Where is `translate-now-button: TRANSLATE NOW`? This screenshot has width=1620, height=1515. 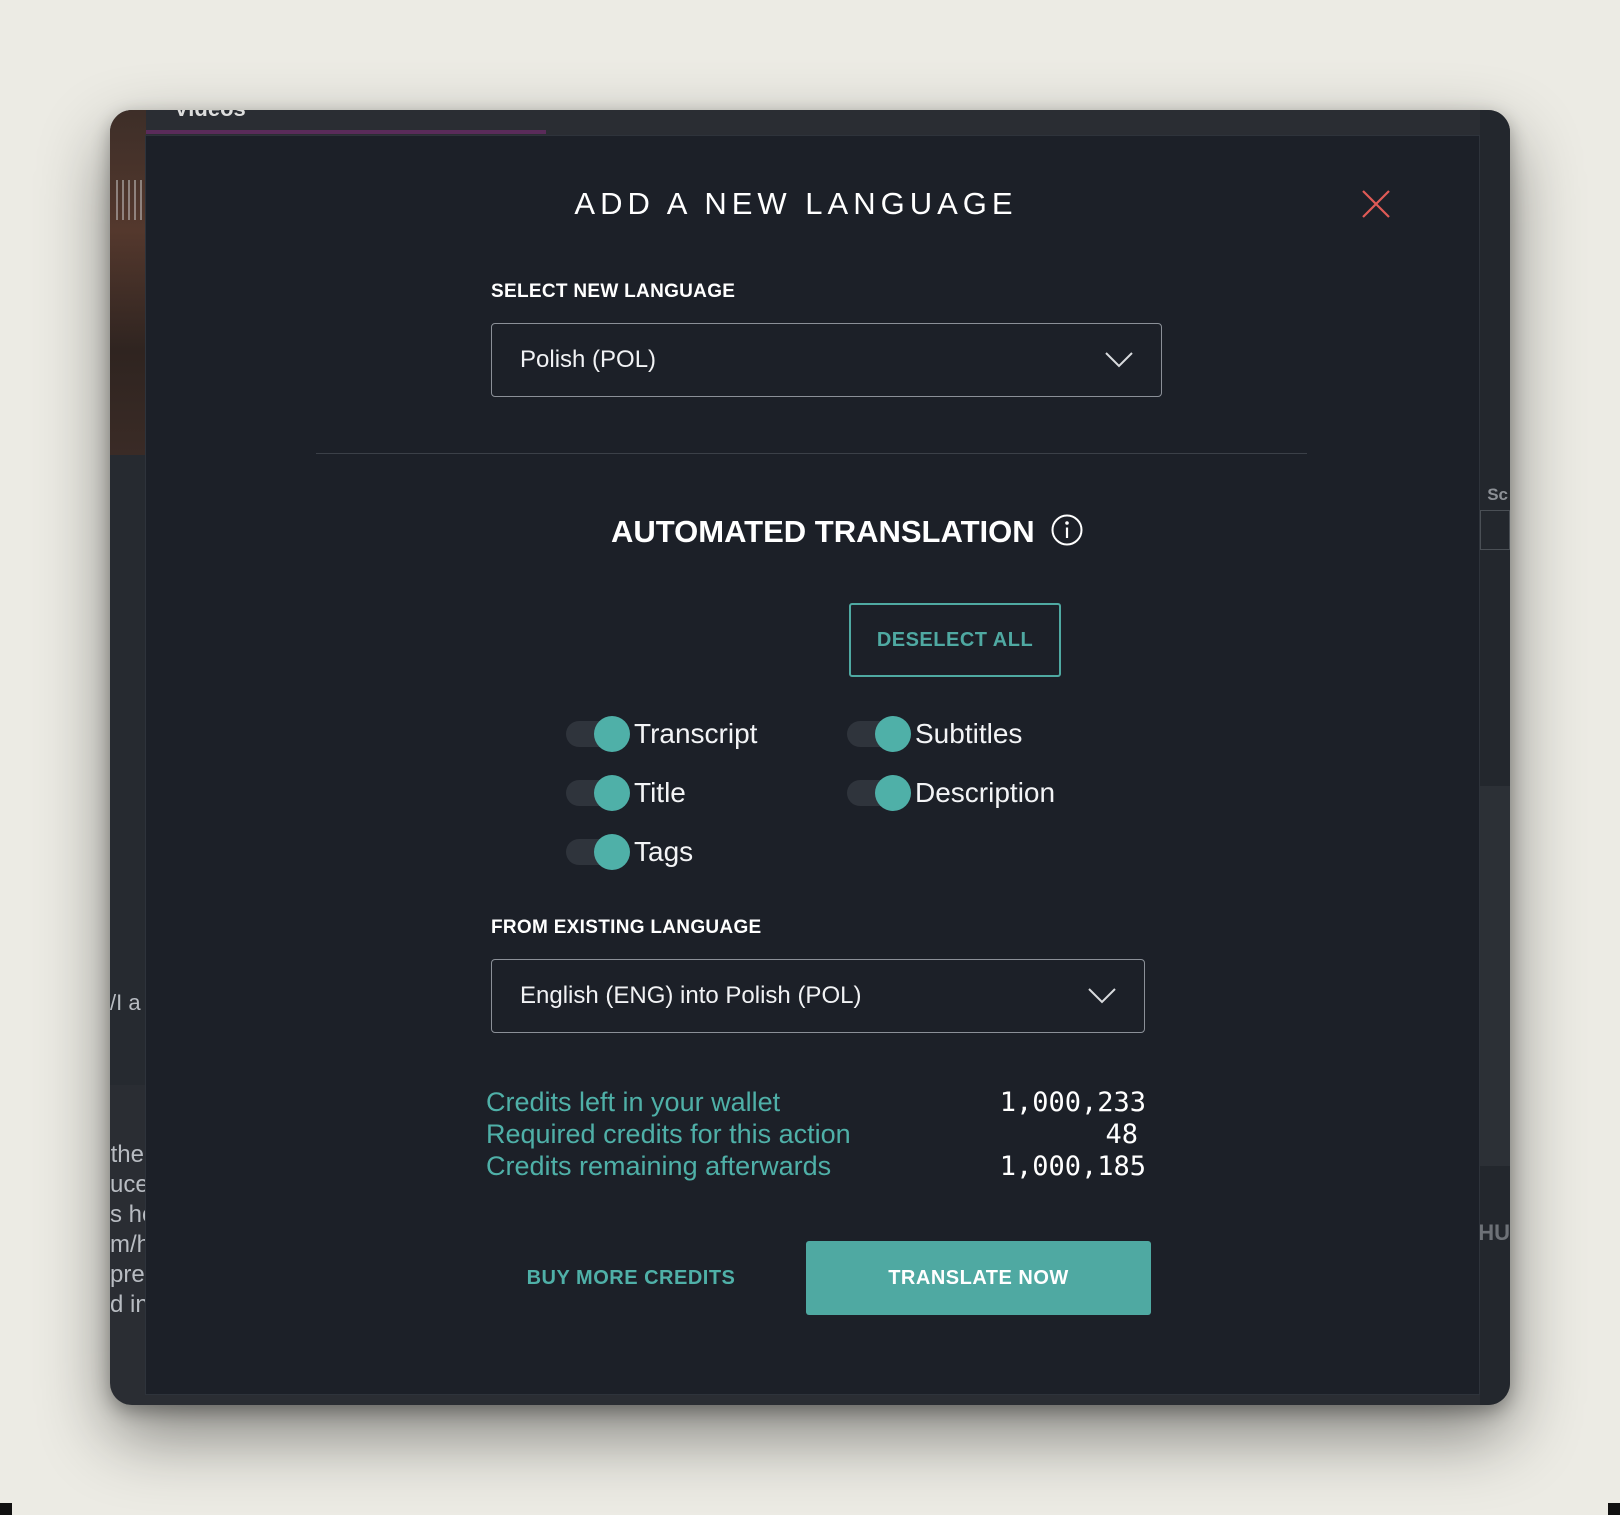 translate-now-button: TRANSLATE NOW is located at coordinates (978, 1278).